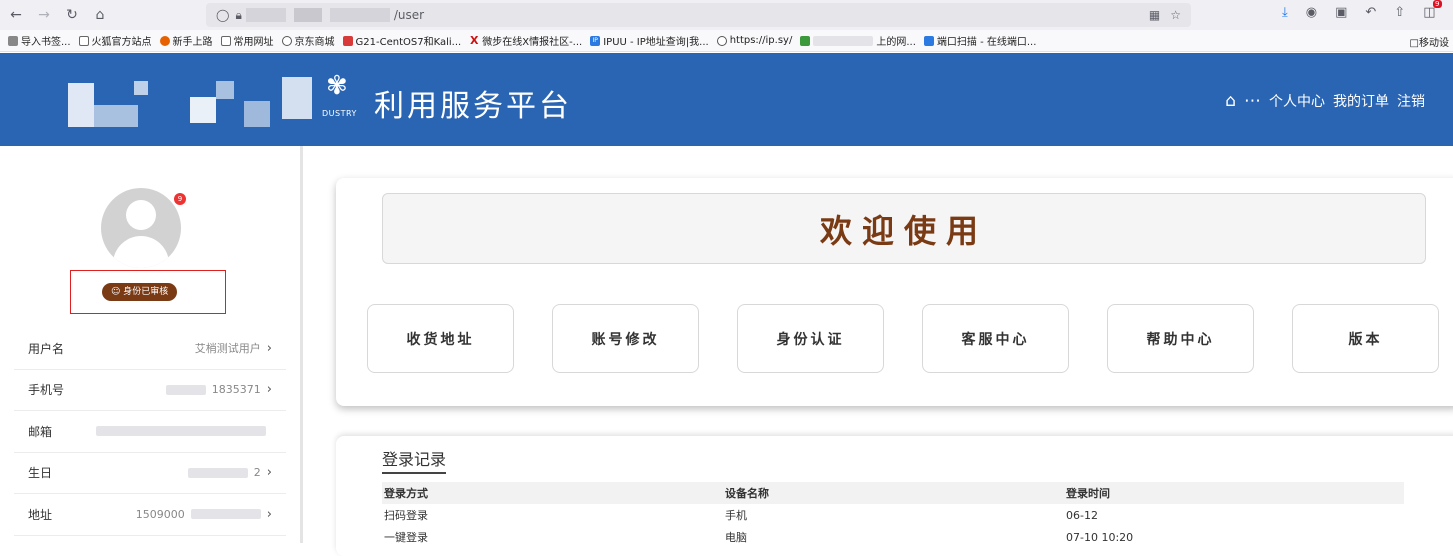 The image size is (1453, 556). What do you see at coordinates (1432, 10) in the screenshot?
I see `extensions-icon: ◫ 9` at bounding box center [1432, 10].